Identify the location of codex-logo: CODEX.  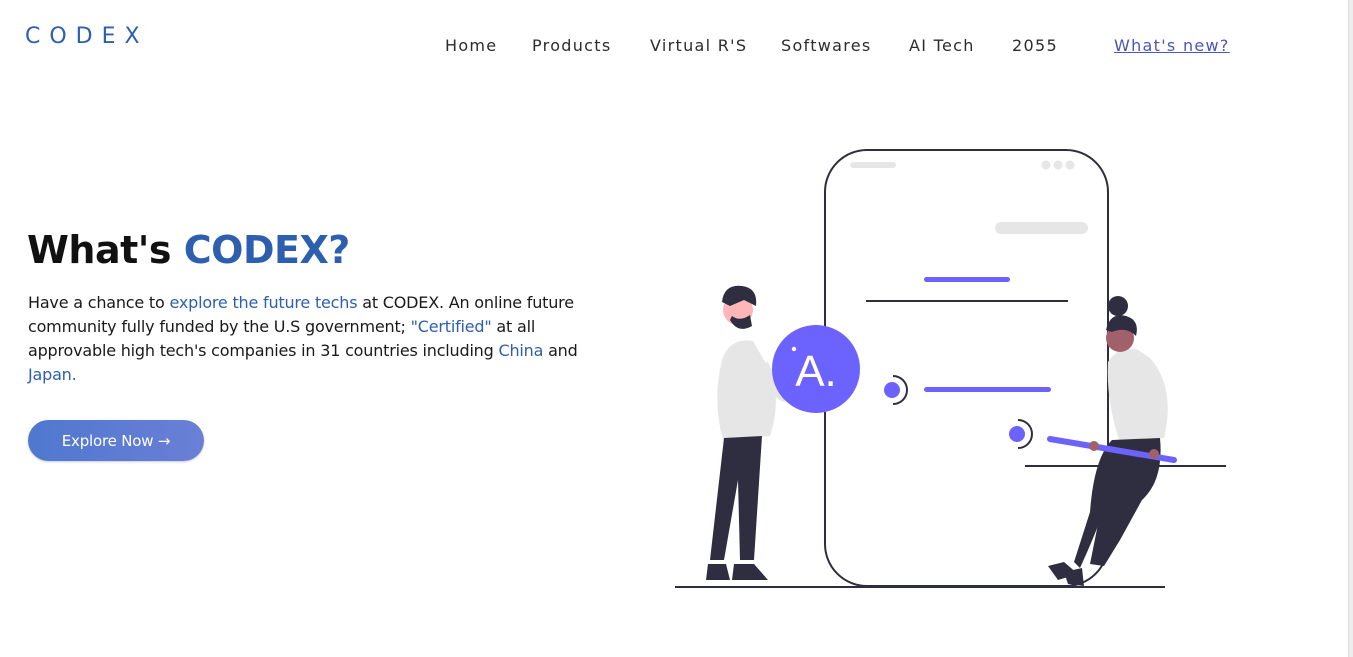
(87, 36).